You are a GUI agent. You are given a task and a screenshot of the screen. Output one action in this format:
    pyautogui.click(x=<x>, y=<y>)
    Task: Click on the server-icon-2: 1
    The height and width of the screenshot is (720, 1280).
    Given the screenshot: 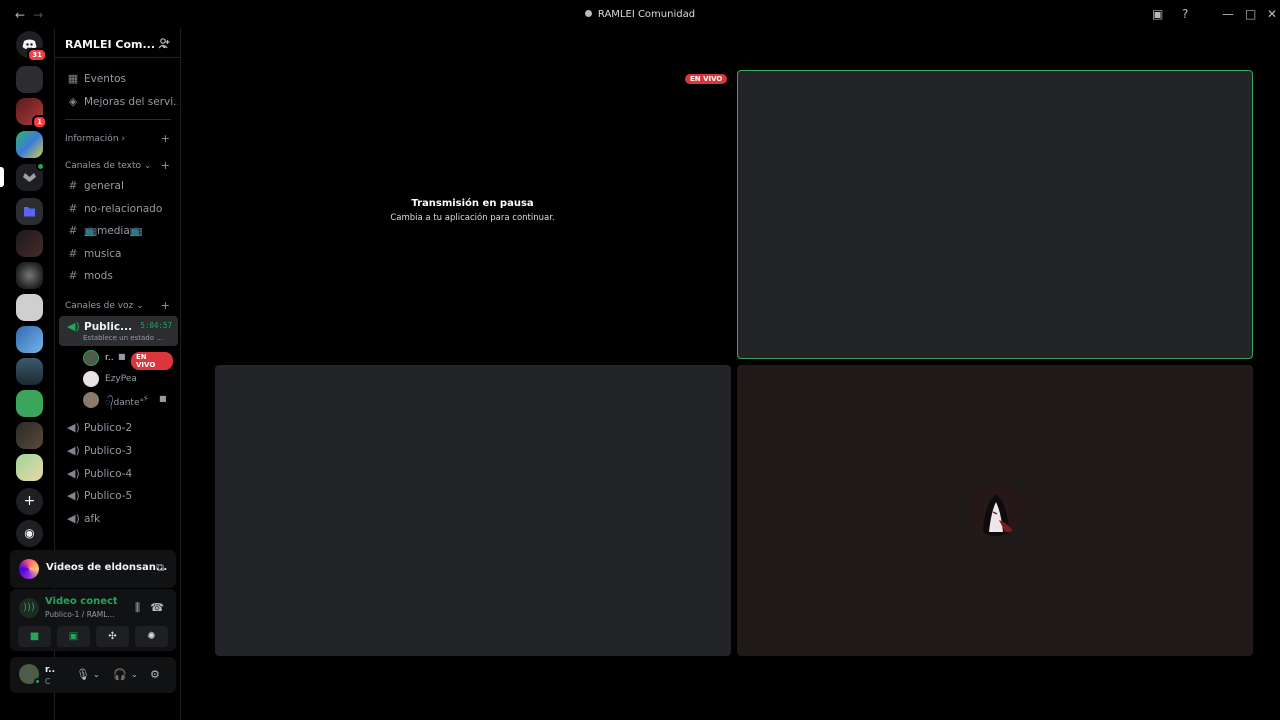 What is the action you would take?
    pyautogui.click(x=31, y=113)
    